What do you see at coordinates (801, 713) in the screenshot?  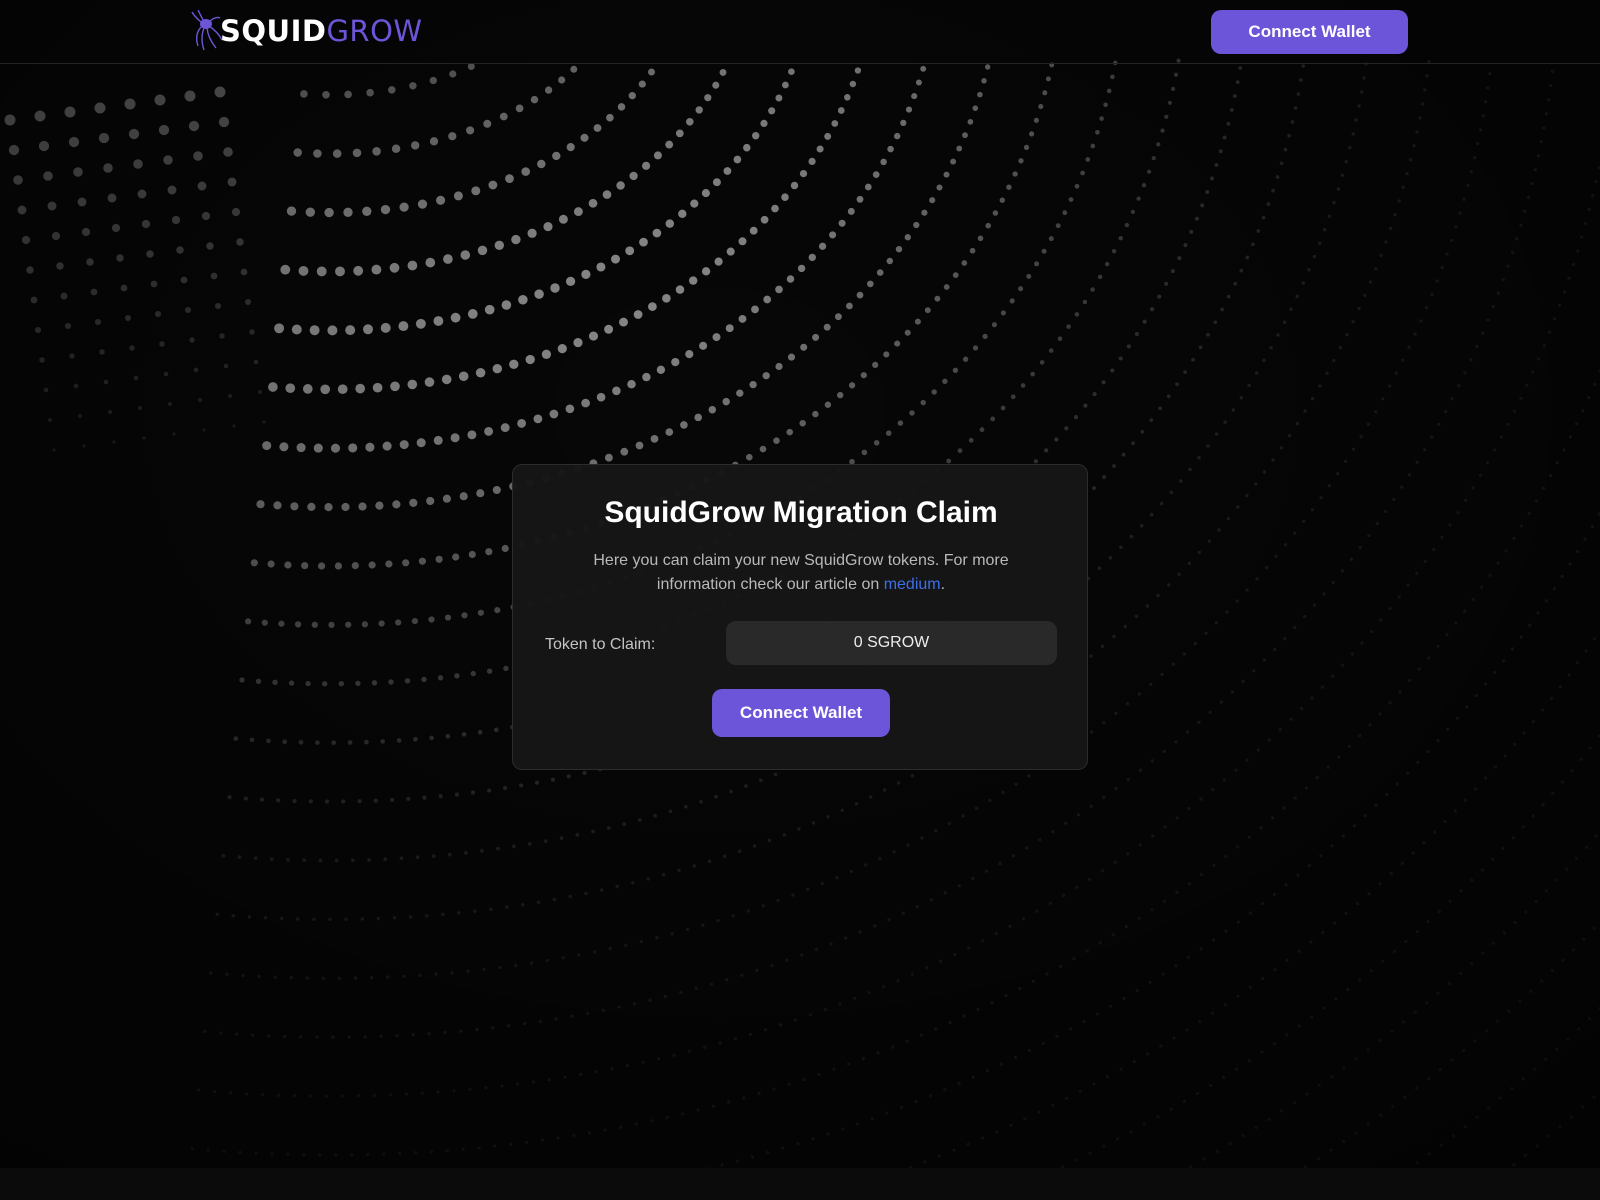 I see `card-connect-wallet-button: Connect Wallet` at bounding box center [801, 713].